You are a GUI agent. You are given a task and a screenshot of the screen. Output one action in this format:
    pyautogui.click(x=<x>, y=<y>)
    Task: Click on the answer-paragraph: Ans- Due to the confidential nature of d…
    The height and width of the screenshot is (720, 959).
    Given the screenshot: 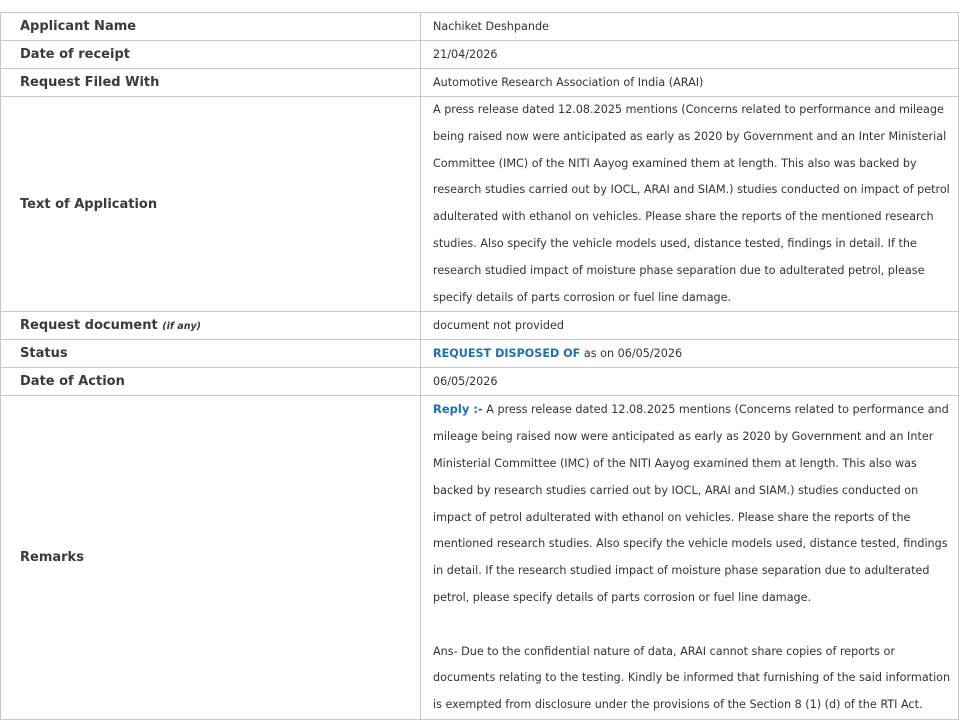 What is the action you would take?
    pyautogui.click(x=692, y=678)
    